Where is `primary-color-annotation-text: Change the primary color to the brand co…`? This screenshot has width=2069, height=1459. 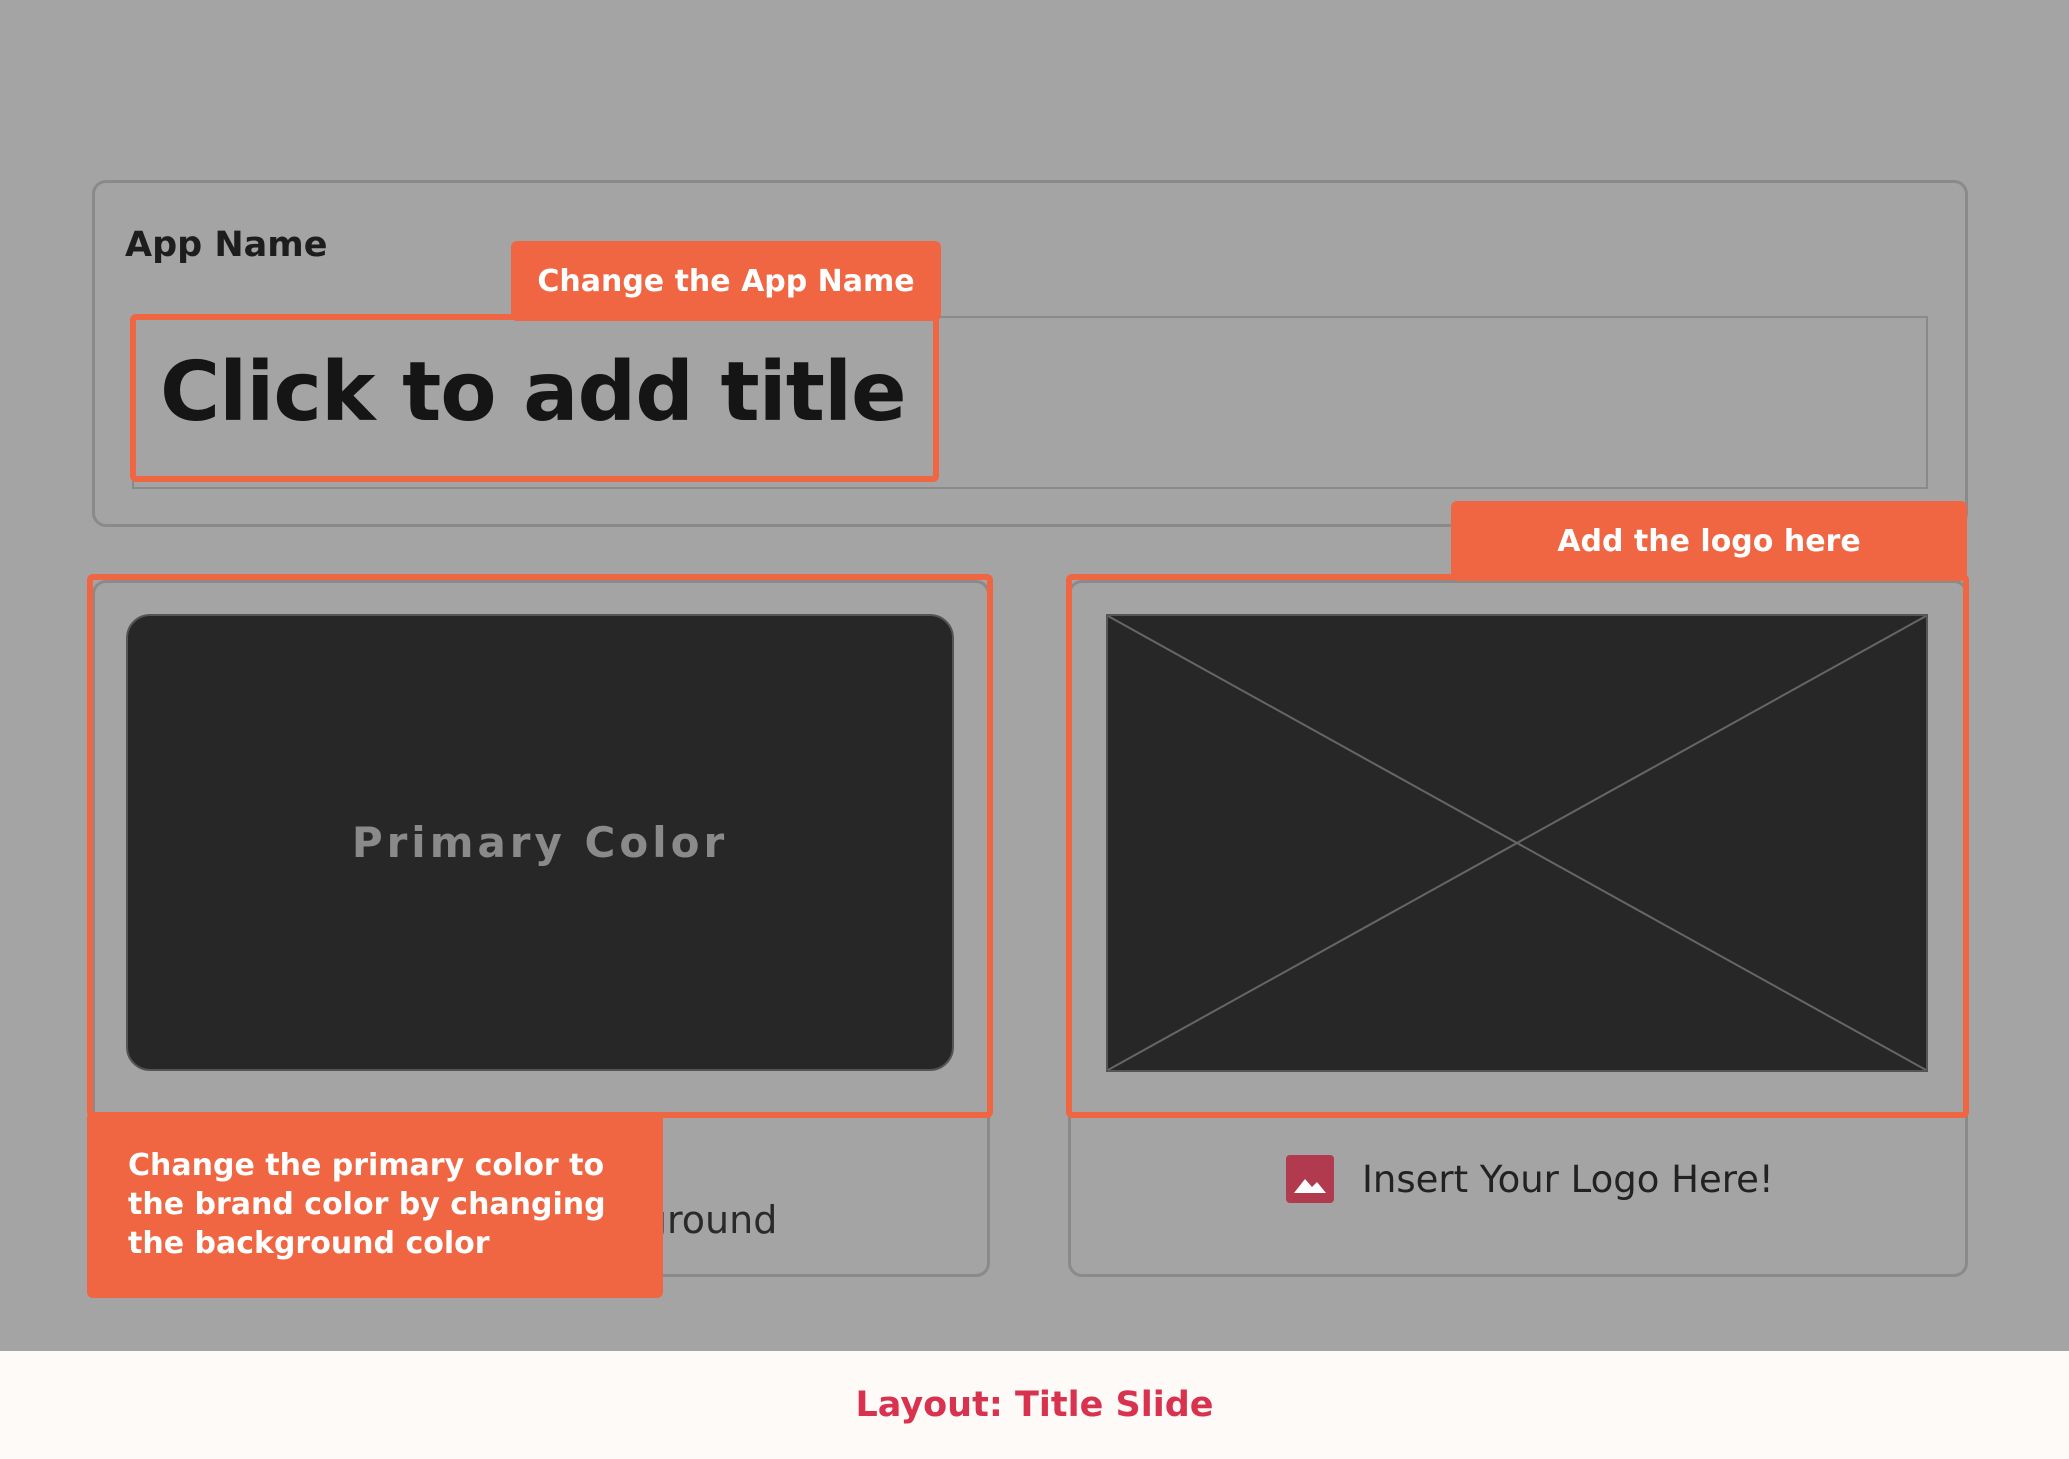 primary-color-annotation-text: Change the primary color to the brand co… is located at coordinates (367, 1204).